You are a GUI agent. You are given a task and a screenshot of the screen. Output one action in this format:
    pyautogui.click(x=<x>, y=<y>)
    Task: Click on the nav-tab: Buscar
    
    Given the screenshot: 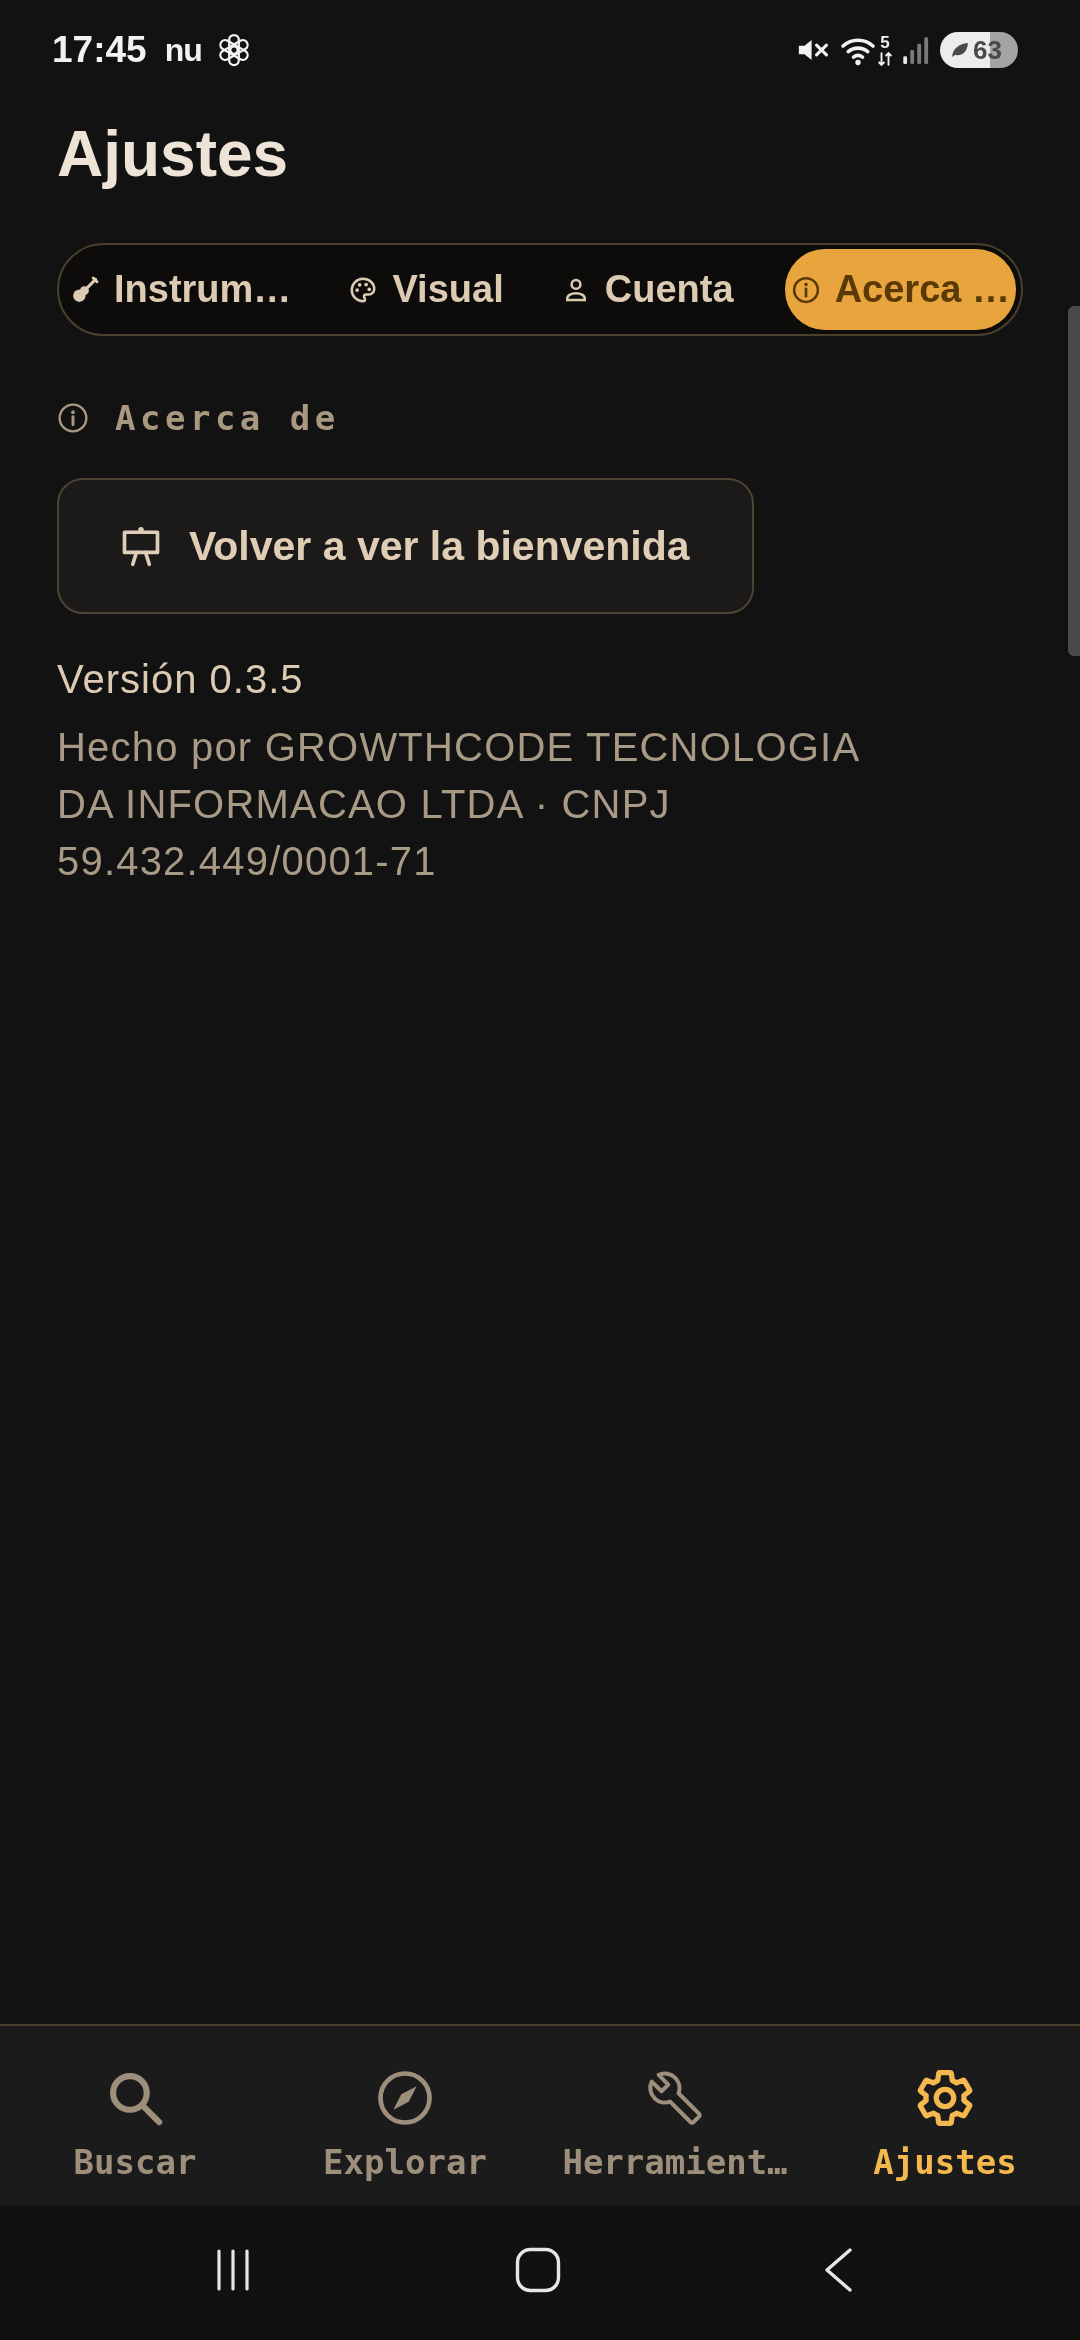 What is the action you would take?
    pyautogui.click(x=135, y=2126)
    